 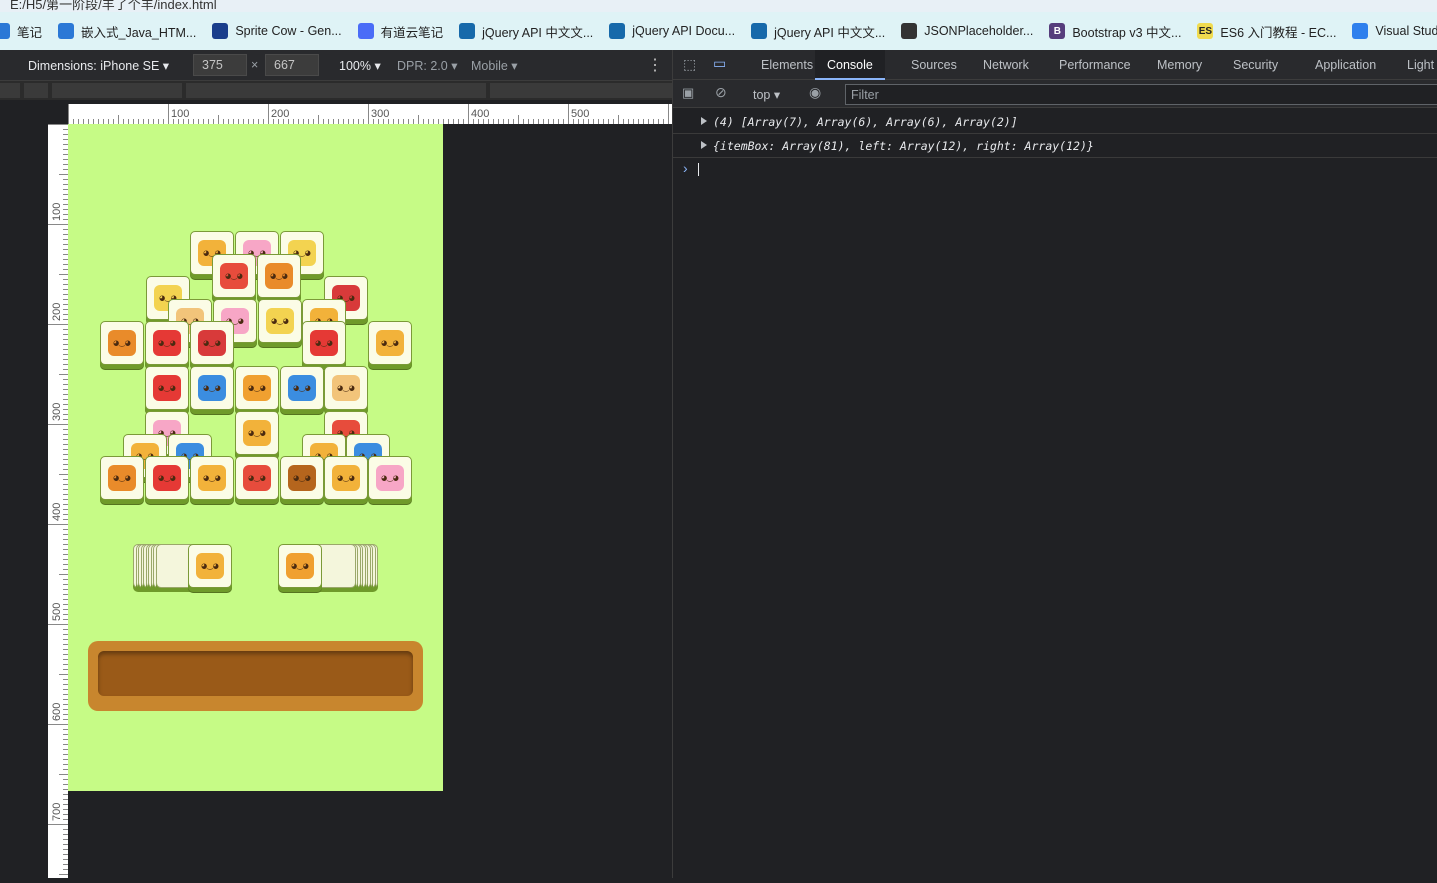 I want to click on tile-shrimp, so click(x=346, y=388).